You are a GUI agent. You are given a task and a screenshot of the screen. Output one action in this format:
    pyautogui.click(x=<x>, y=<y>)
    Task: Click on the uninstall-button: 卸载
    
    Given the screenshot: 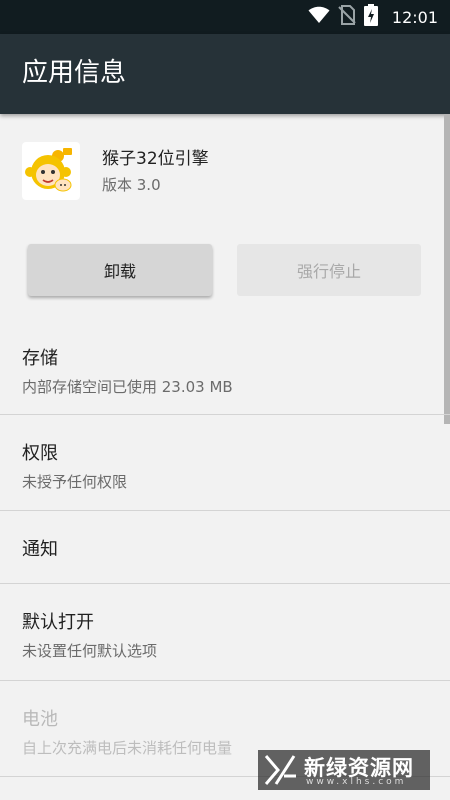 What is the action you would take?
    pyautogui.click(x=120, y=270)
    